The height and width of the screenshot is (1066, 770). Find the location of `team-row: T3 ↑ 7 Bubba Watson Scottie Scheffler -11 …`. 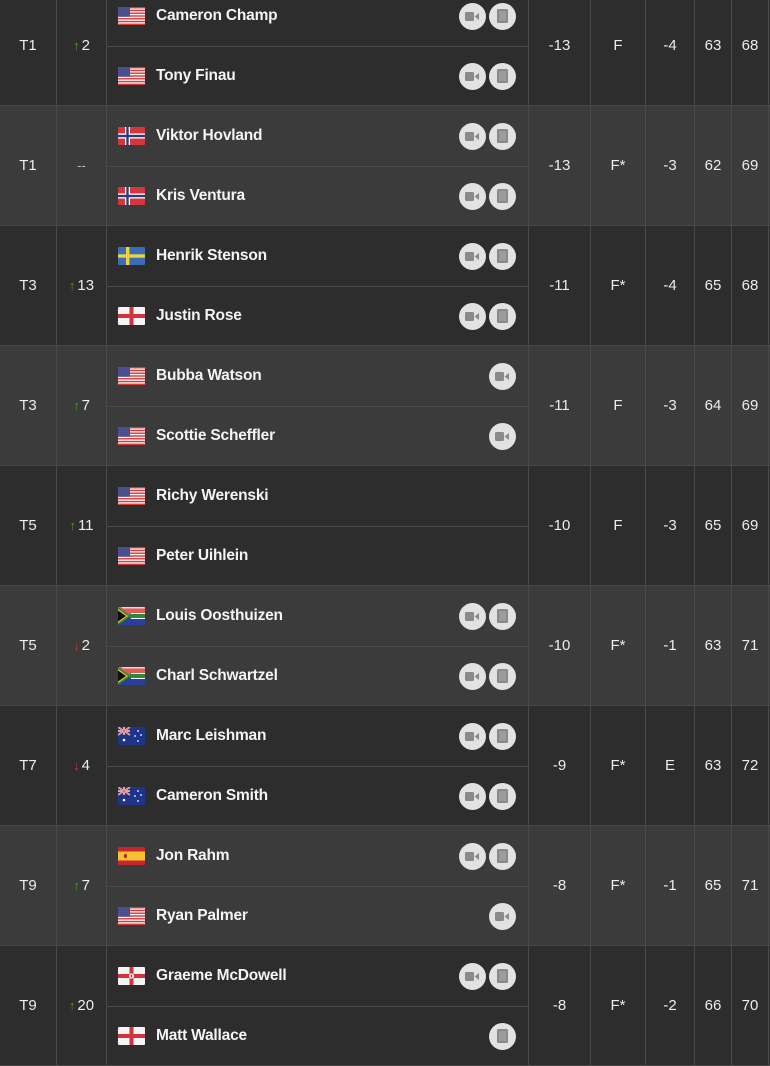

team-row: T3 ↑ 7 Bubba Watson Scottie Scheffler -11 … is located at coordinates (385, 406).